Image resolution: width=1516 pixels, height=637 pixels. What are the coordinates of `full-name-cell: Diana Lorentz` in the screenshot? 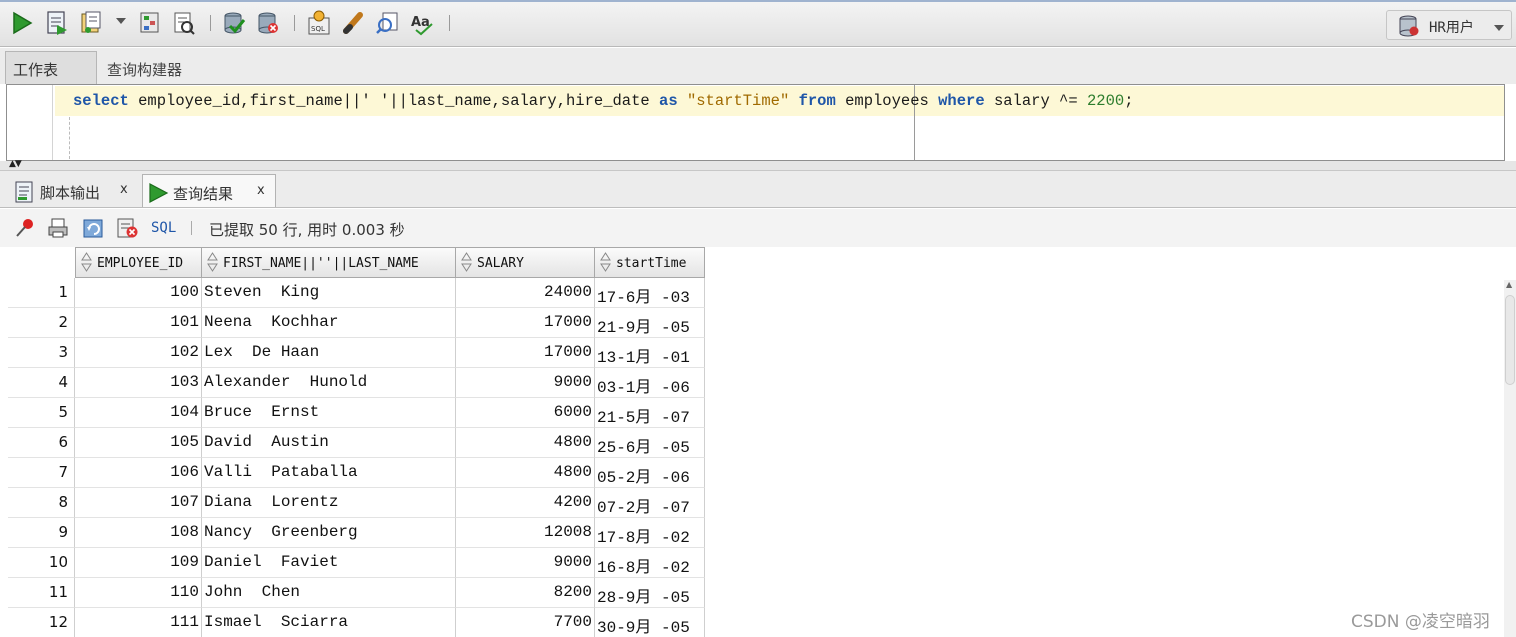 It's located at (329, 503).